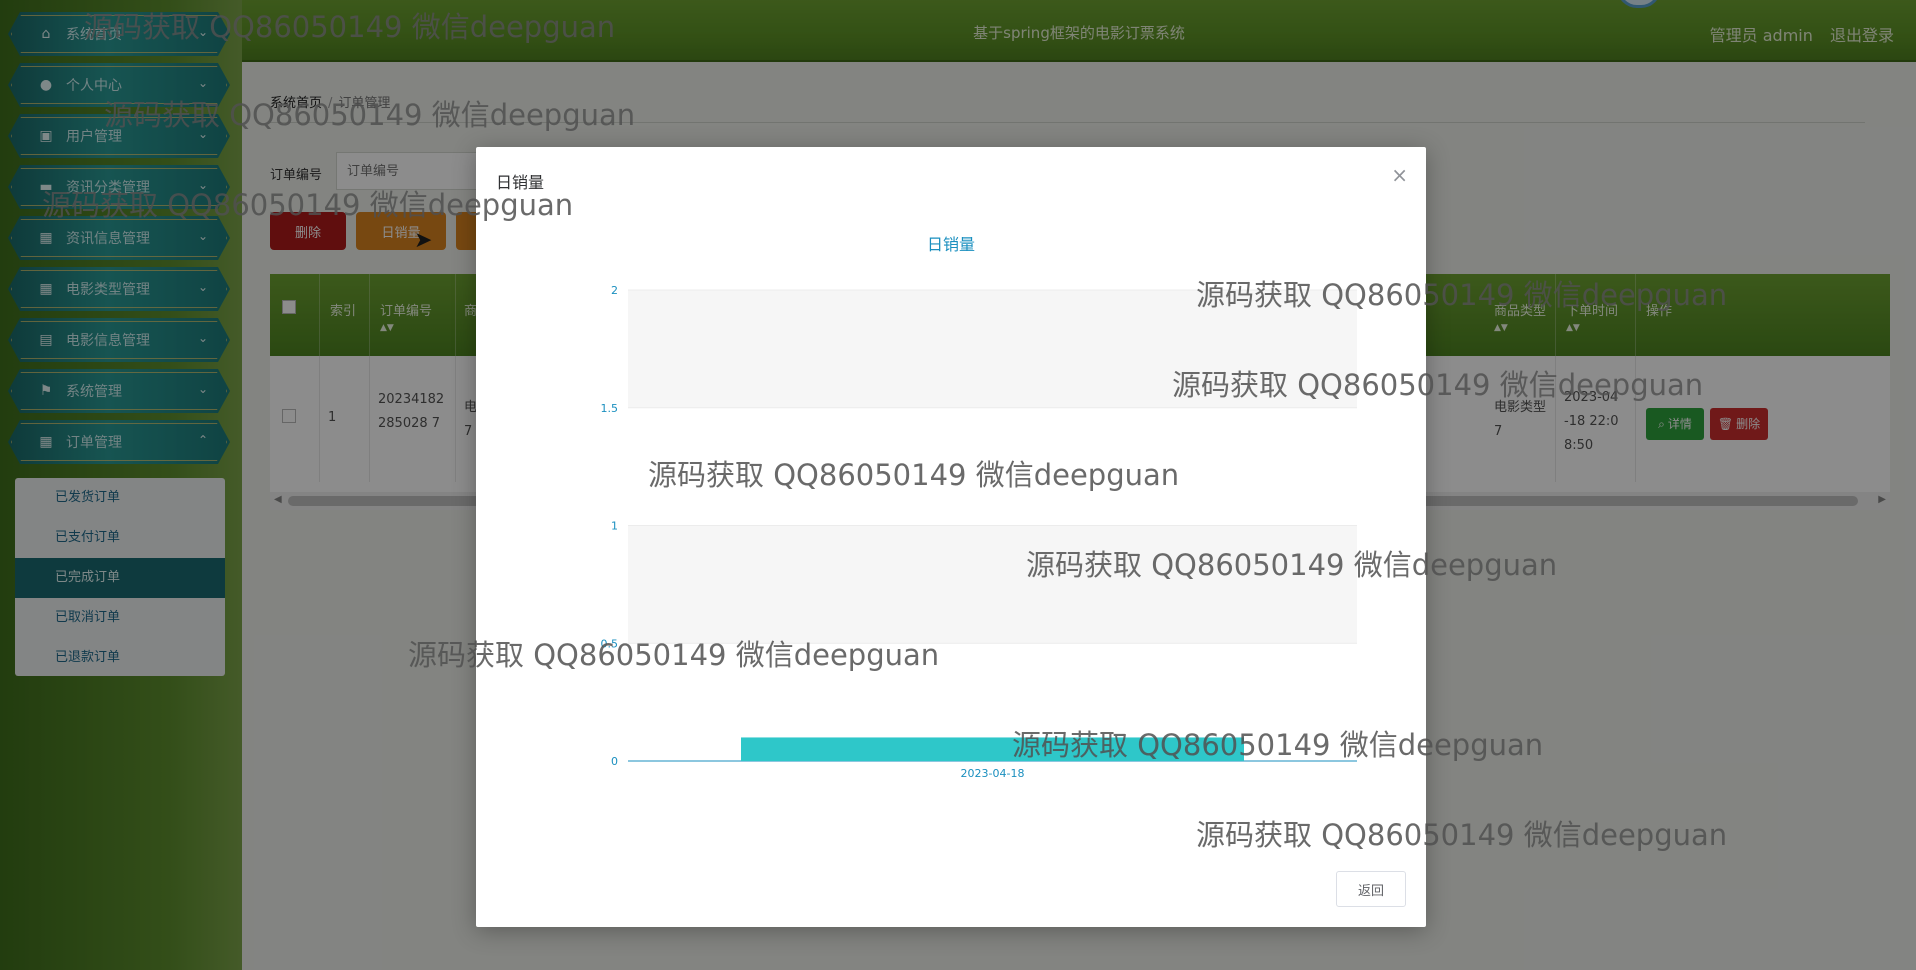 The height and width of the screenshot is (970, 1916). I want to click on y-tick-label: 0, so click(614, 761).